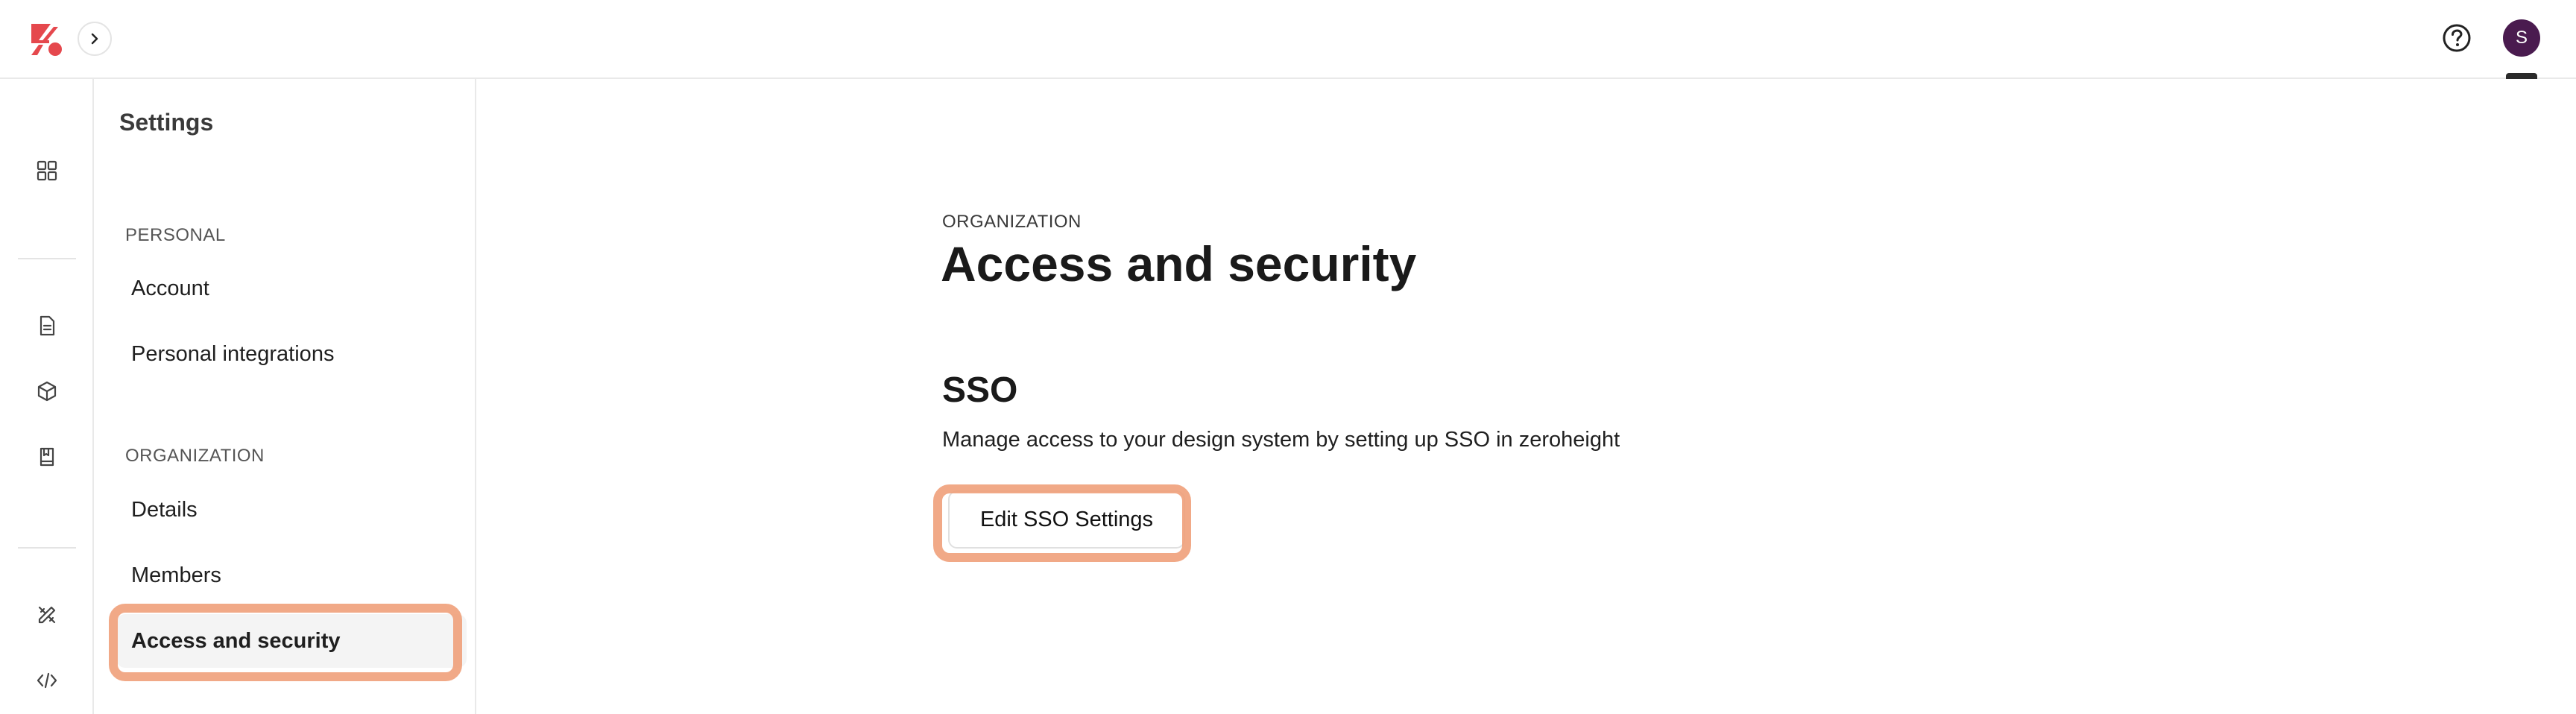 This screenshot has width=2576, height=714. I want to click on sidebar-title: Settings, so click(166, 122).